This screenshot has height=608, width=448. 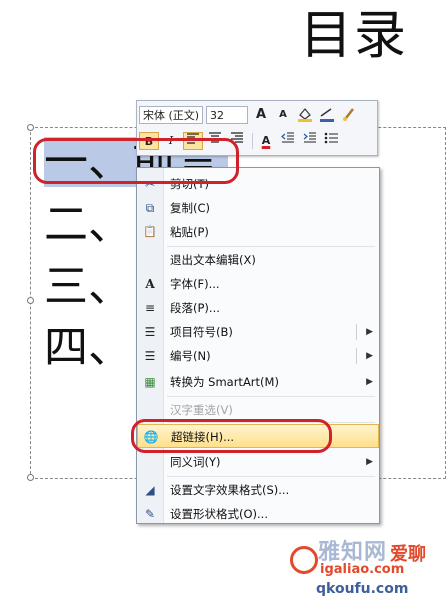 I want to click on resize-handle-top-left, so click(x=30, y=127).